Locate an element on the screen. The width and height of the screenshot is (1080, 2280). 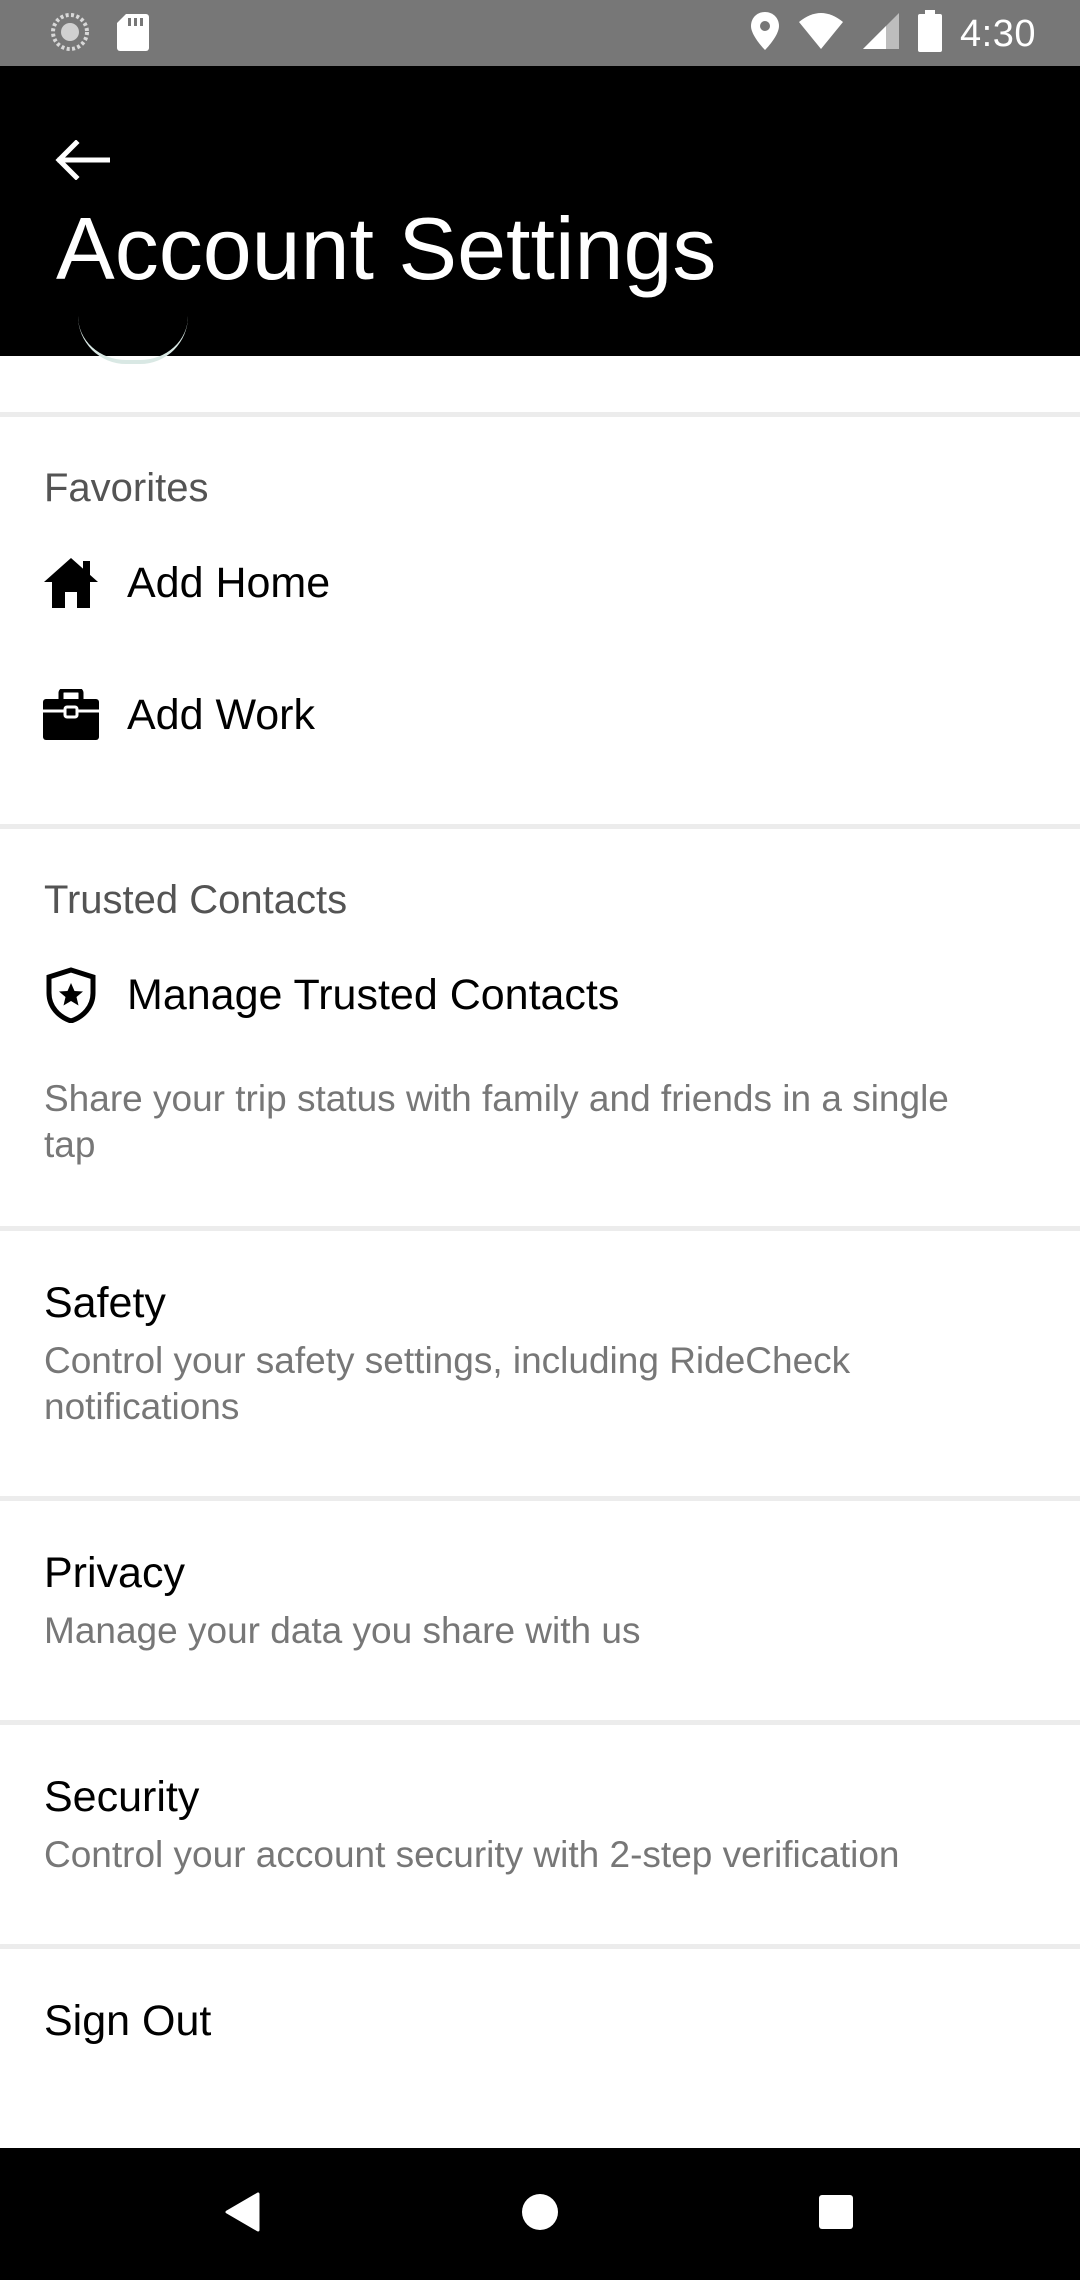
app-header: Account Settings is located at coordinates (540, 211).